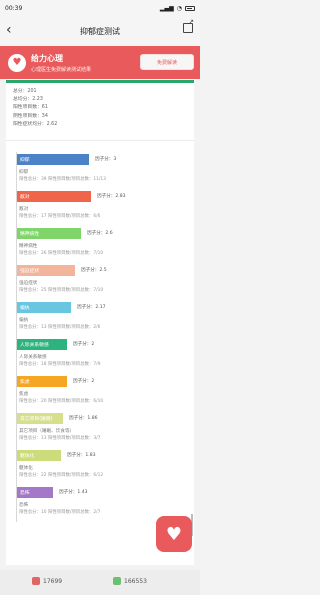  Describe the element at coordinates (100, 8) in the screenshot. I see `status-bar: 00:39 ▂▄▆ ◔` at that location.